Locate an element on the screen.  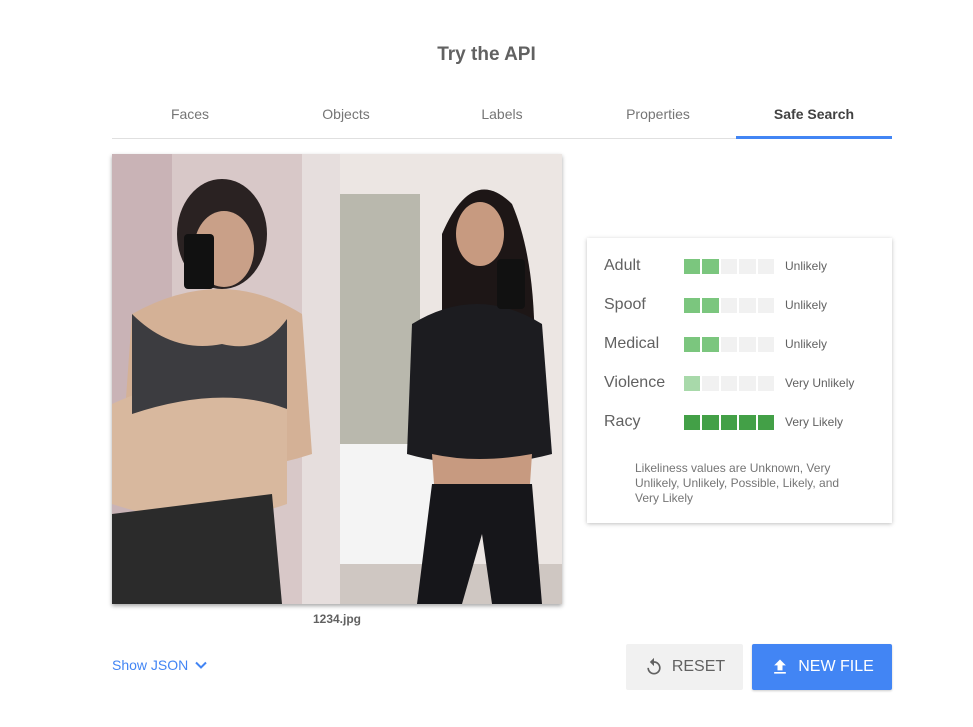
safe-search-row-violence: Violence Very Unlikely is located at coordinates (744, 383).